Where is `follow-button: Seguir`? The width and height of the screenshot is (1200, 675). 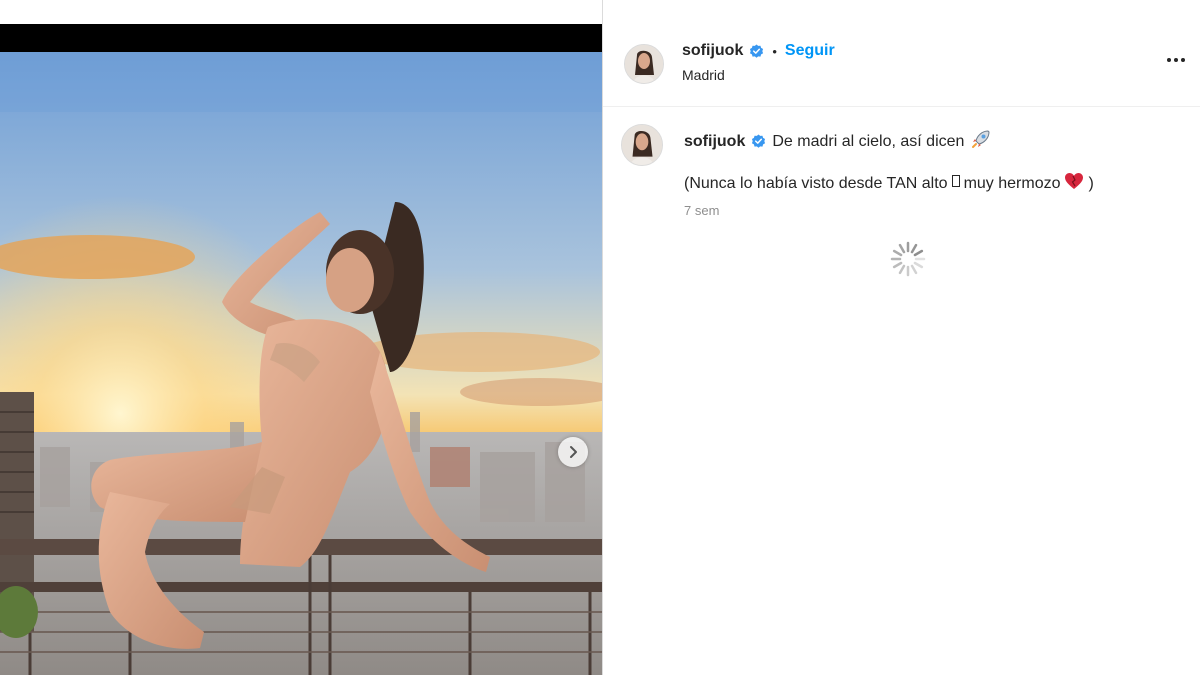
follow-button: Seguir is located at coordinates (810, 51).